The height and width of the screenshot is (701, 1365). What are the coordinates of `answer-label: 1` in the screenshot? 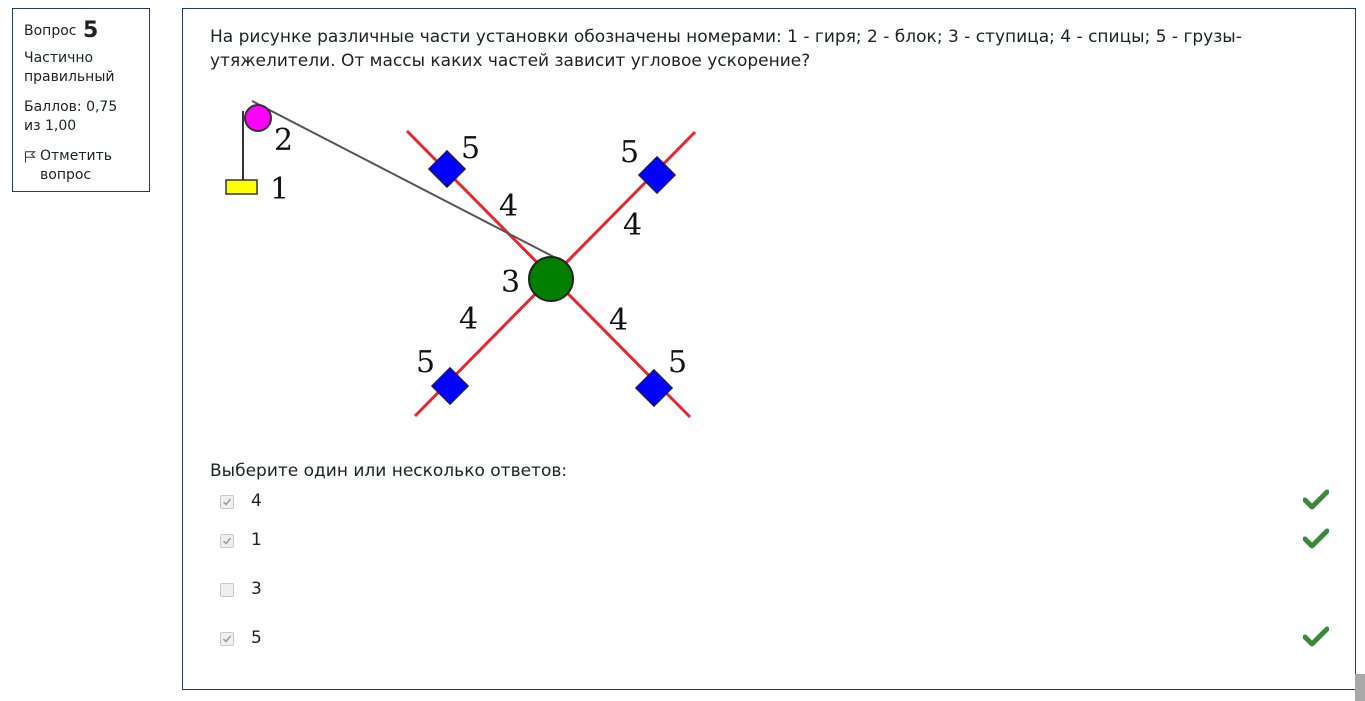 It's located at (256, 540).